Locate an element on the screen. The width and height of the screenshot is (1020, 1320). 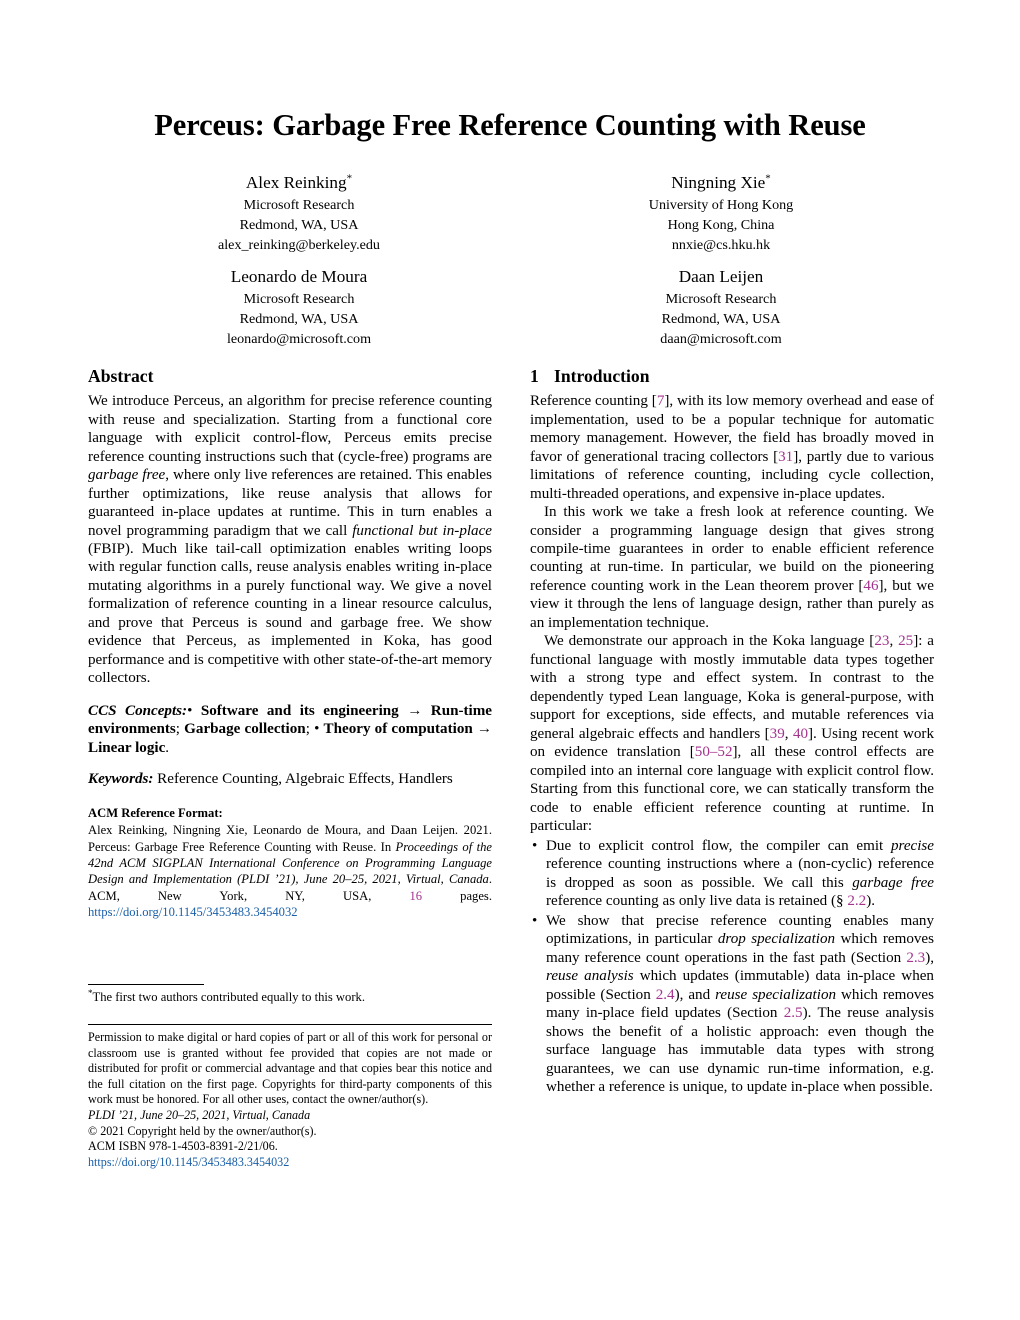
section-number: 1 is located at coordinates (534, 376).